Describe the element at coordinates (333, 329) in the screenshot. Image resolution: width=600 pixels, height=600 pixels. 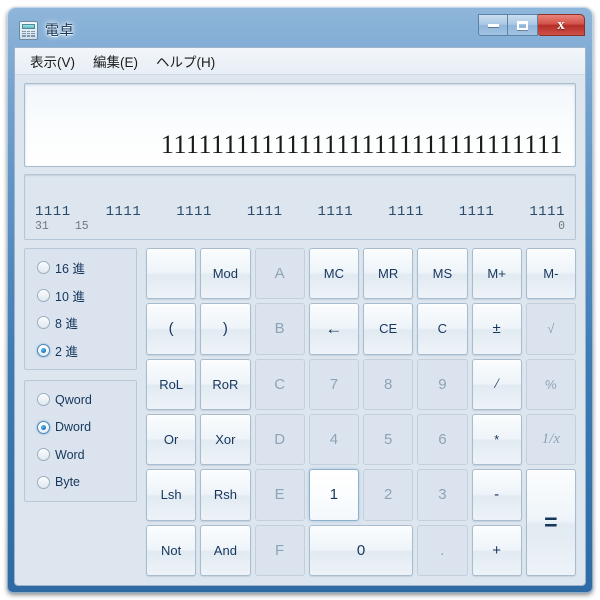
I see `backspace-button: ←` at that location.